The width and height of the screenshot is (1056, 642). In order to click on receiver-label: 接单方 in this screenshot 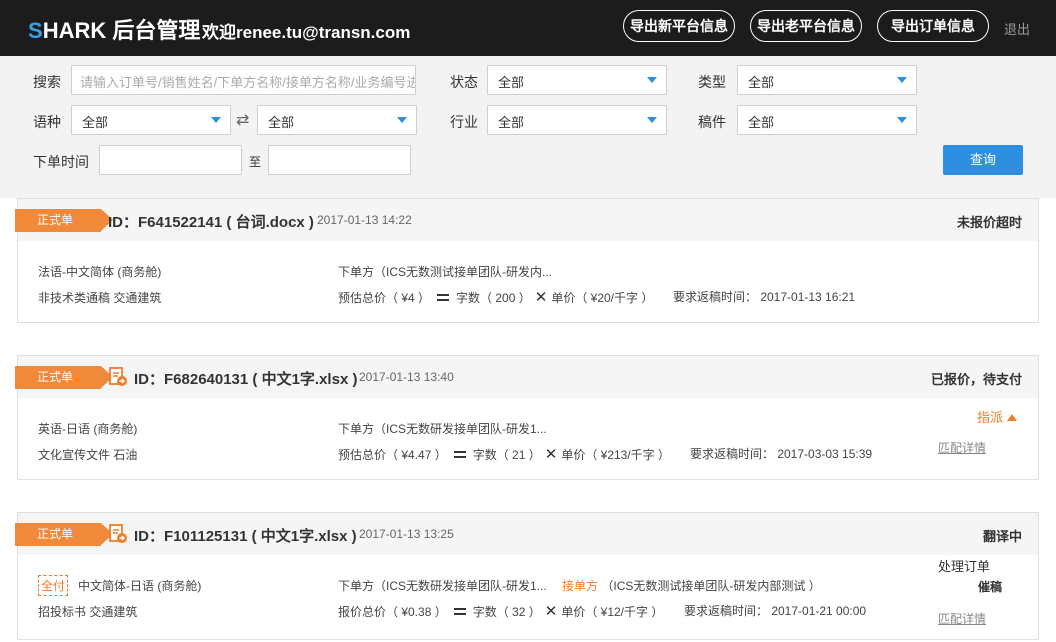, I will do `click(580, 586)`.